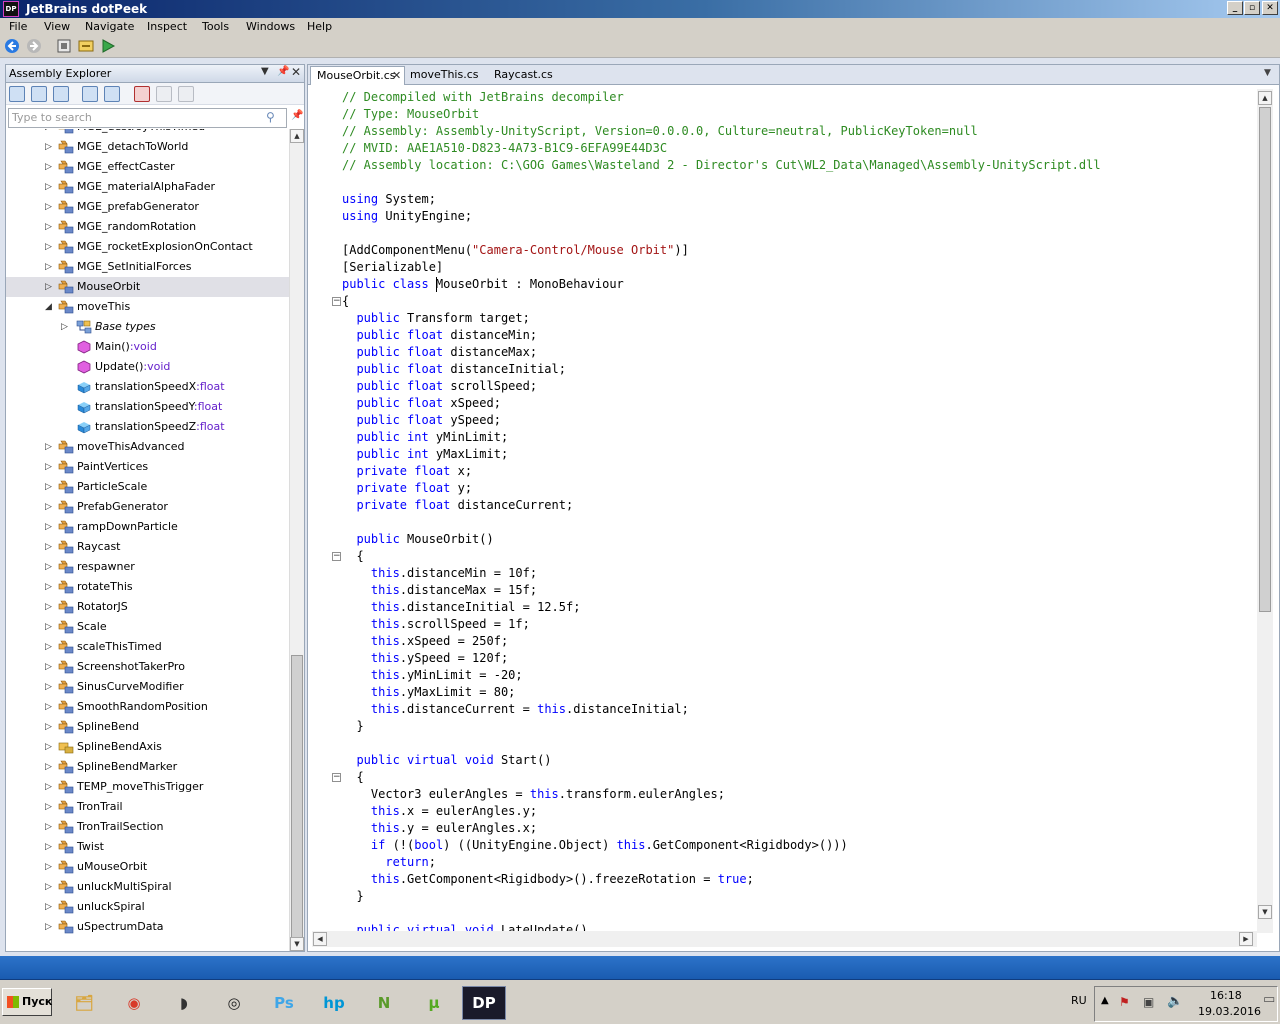 The image size is (1280, 1024). What do you see at coordinates (147, 867) in the screenshot?
I see `tree-item: ▷ uMouseOrbit` at bounding box center [147, 867].